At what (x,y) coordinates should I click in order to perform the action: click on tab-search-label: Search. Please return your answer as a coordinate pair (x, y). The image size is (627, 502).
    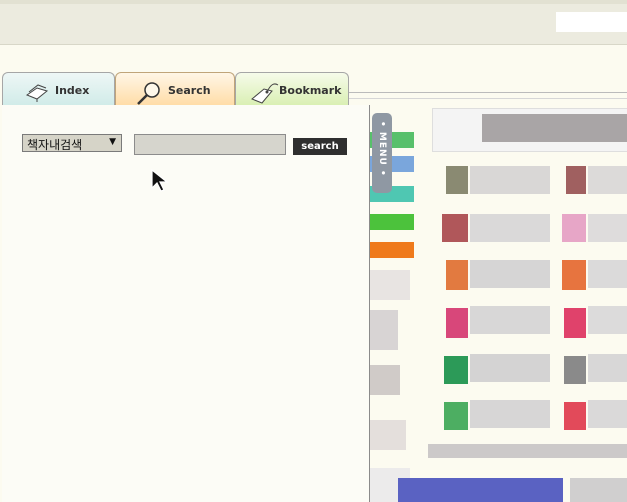
    Looking at the image, I should click on (189, 90).